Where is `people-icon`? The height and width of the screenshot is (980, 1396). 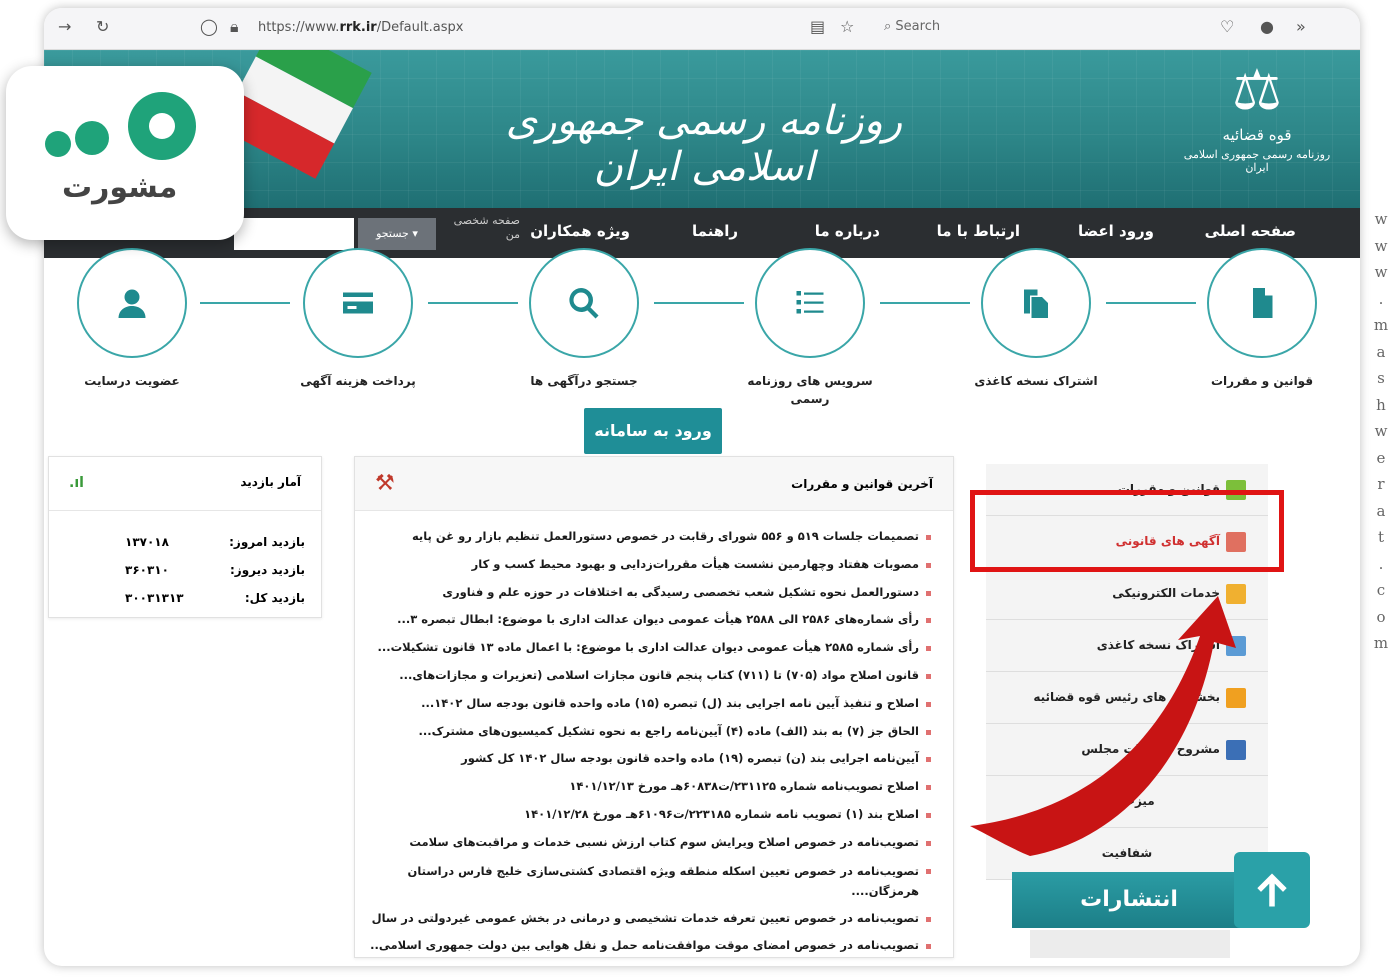
people-icon is located at coordinates (1236, 750).